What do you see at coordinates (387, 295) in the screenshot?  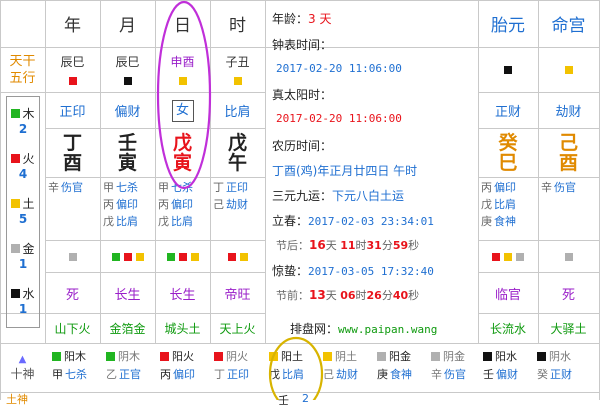 I see `unit-fen-2: 分` at bounding box center [387, 295].